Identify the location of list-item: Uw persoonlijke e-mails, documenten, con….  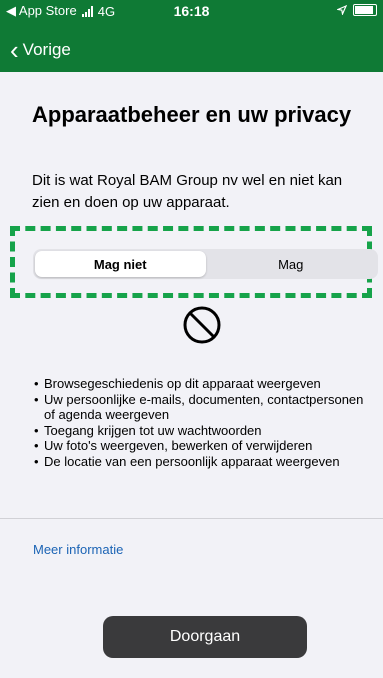
(204, 407).